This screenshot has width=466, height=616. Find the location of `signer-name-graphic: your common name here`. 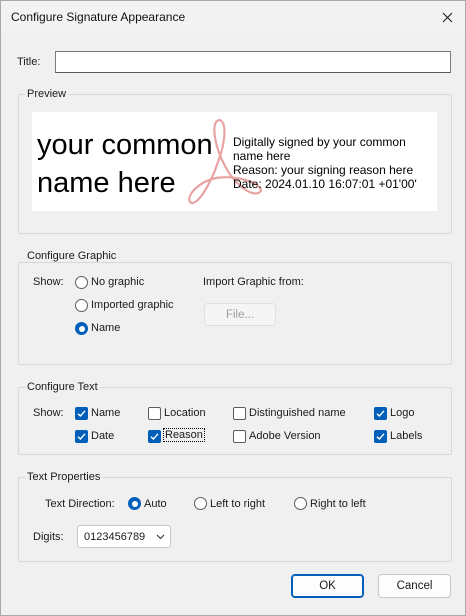

signer-name-graphic: your common name here is located at coordinates (125, 164).